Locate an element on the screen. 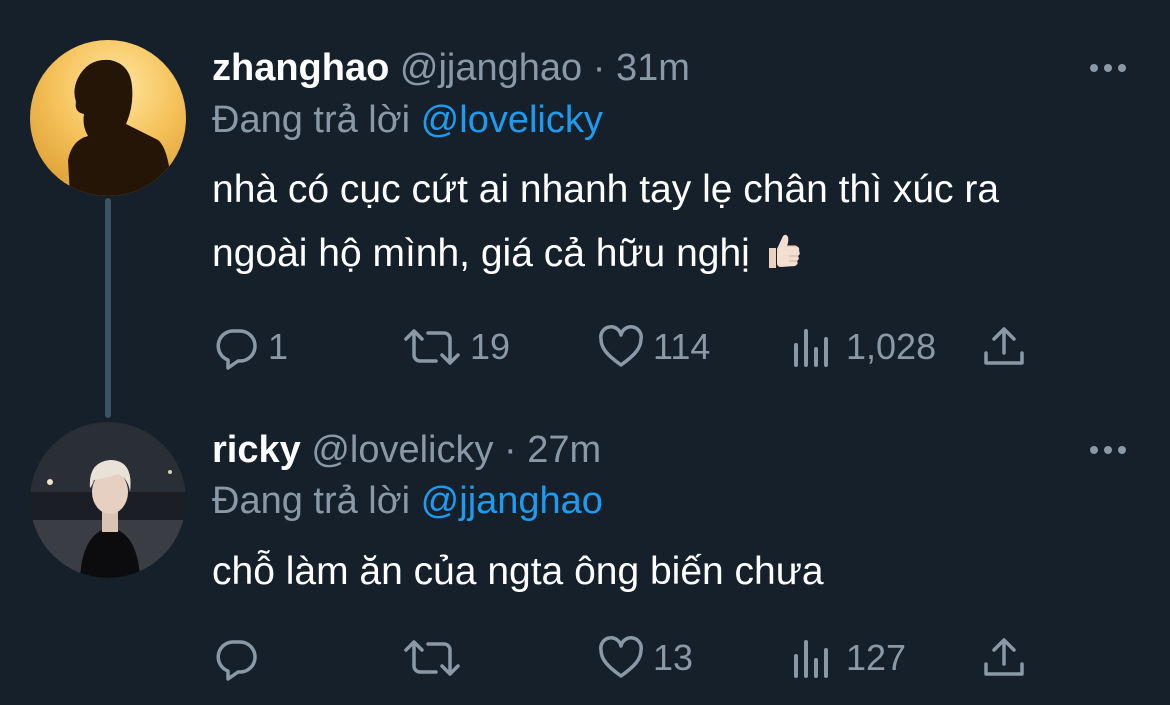 Image resolution: width=1170 pixels, height=705 pixels. tweet-text: chỗ làm ăn của ngta ông biến chưa is located at coordinates (672, 572).